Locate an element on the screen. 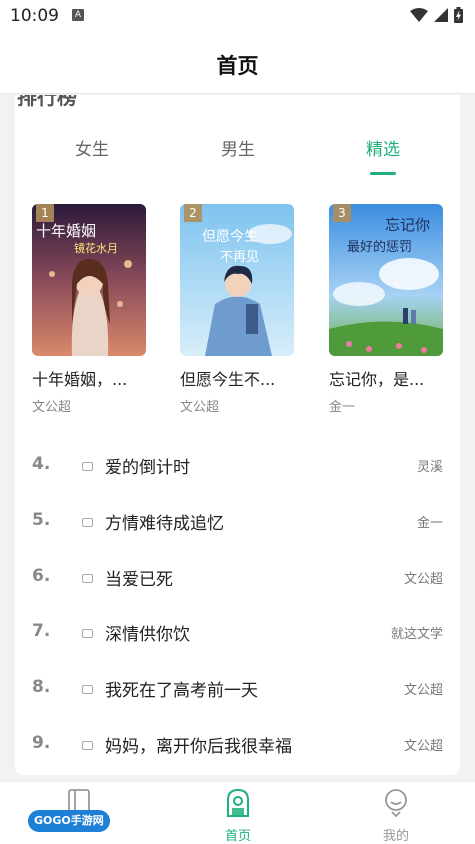 The image size is (475, 844). tab-male: 男生 is located at coordinates (238, 147).